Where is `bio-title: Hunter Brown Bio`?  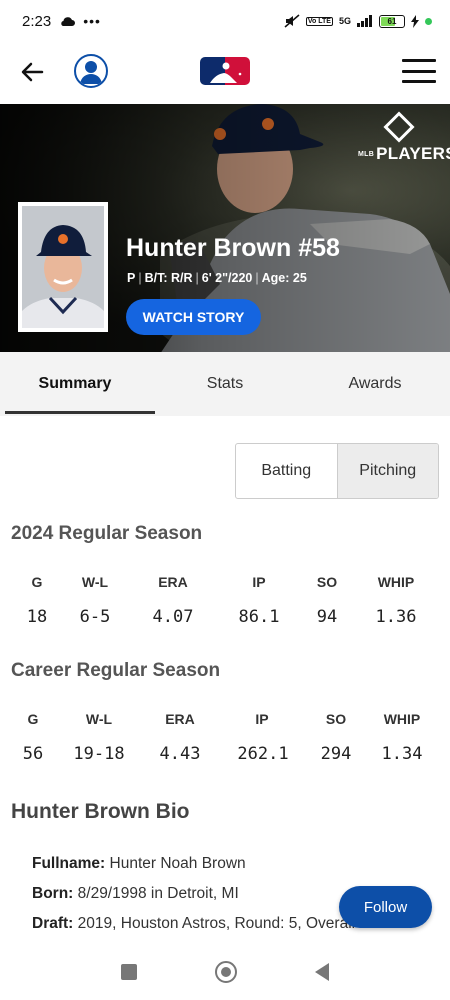
bio-title: Hunter Brown Bio is located at coordinates (100, 811).